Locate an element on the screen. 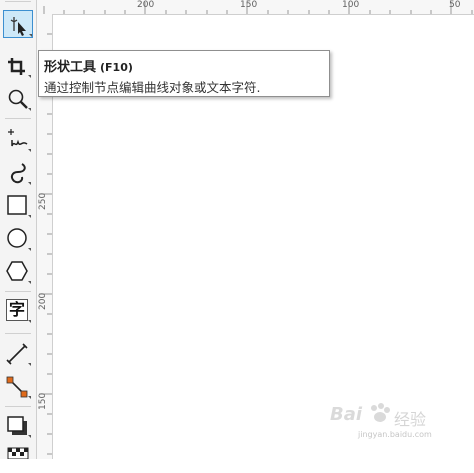  watermark: Bai 经验 jingyan.baidu.com is located at coordinates (393, 422).